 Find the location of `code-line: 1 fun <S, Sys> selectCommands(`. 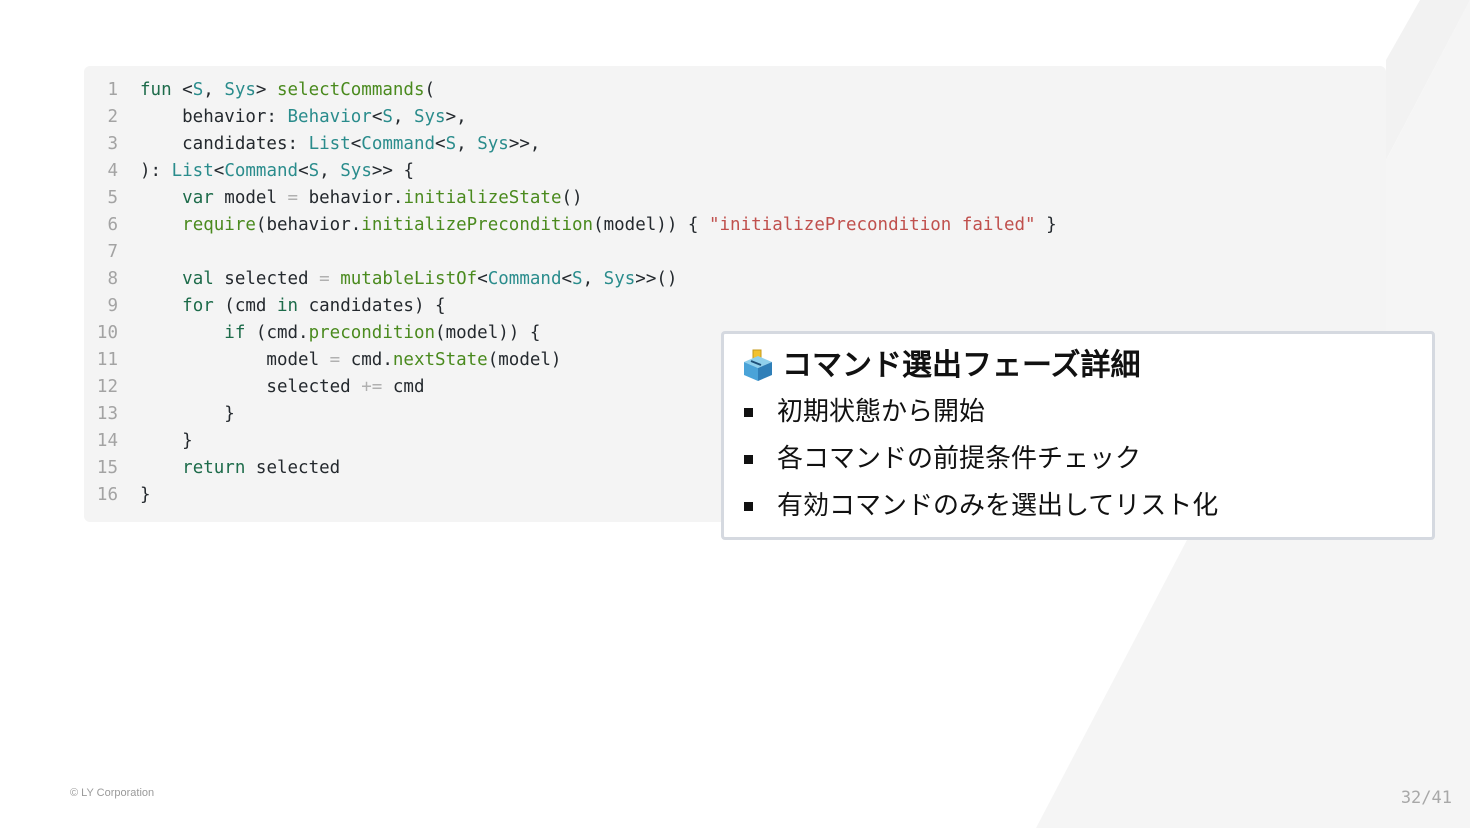

code-line: 1 fun <S, Sys> selectCommands( is located at coordinates (259, 90).